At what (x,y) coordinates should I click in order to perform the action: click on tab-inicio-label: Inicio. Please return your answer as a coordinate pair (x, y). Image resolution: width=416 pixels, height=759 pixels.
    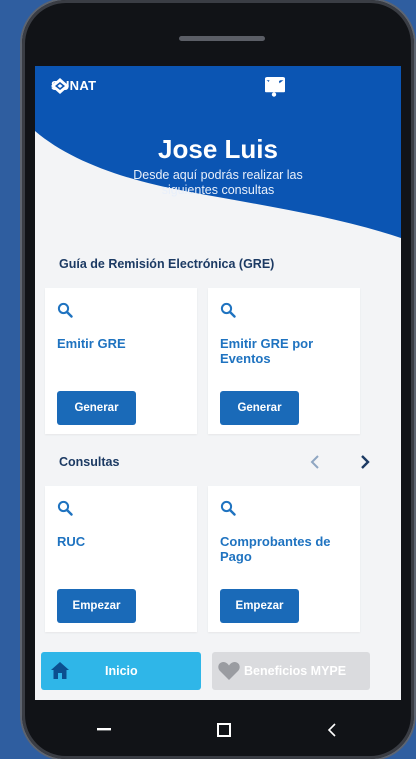
    Looking at the image, I should click on (121, 671).